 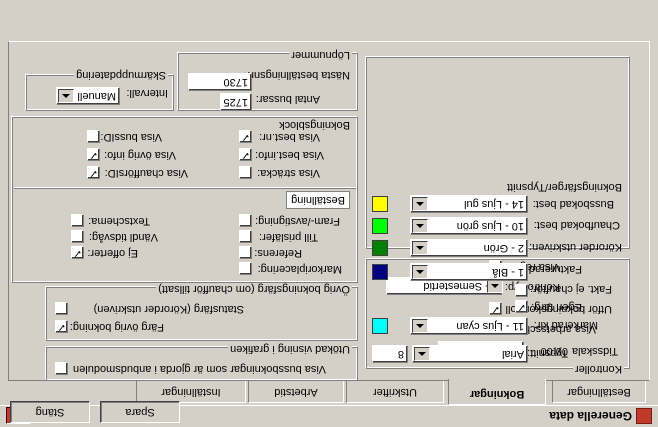 What do you see at coordinates (245, 268) in the screenshot?
I see `markori-checkbox` at bounding box center [245, 268].